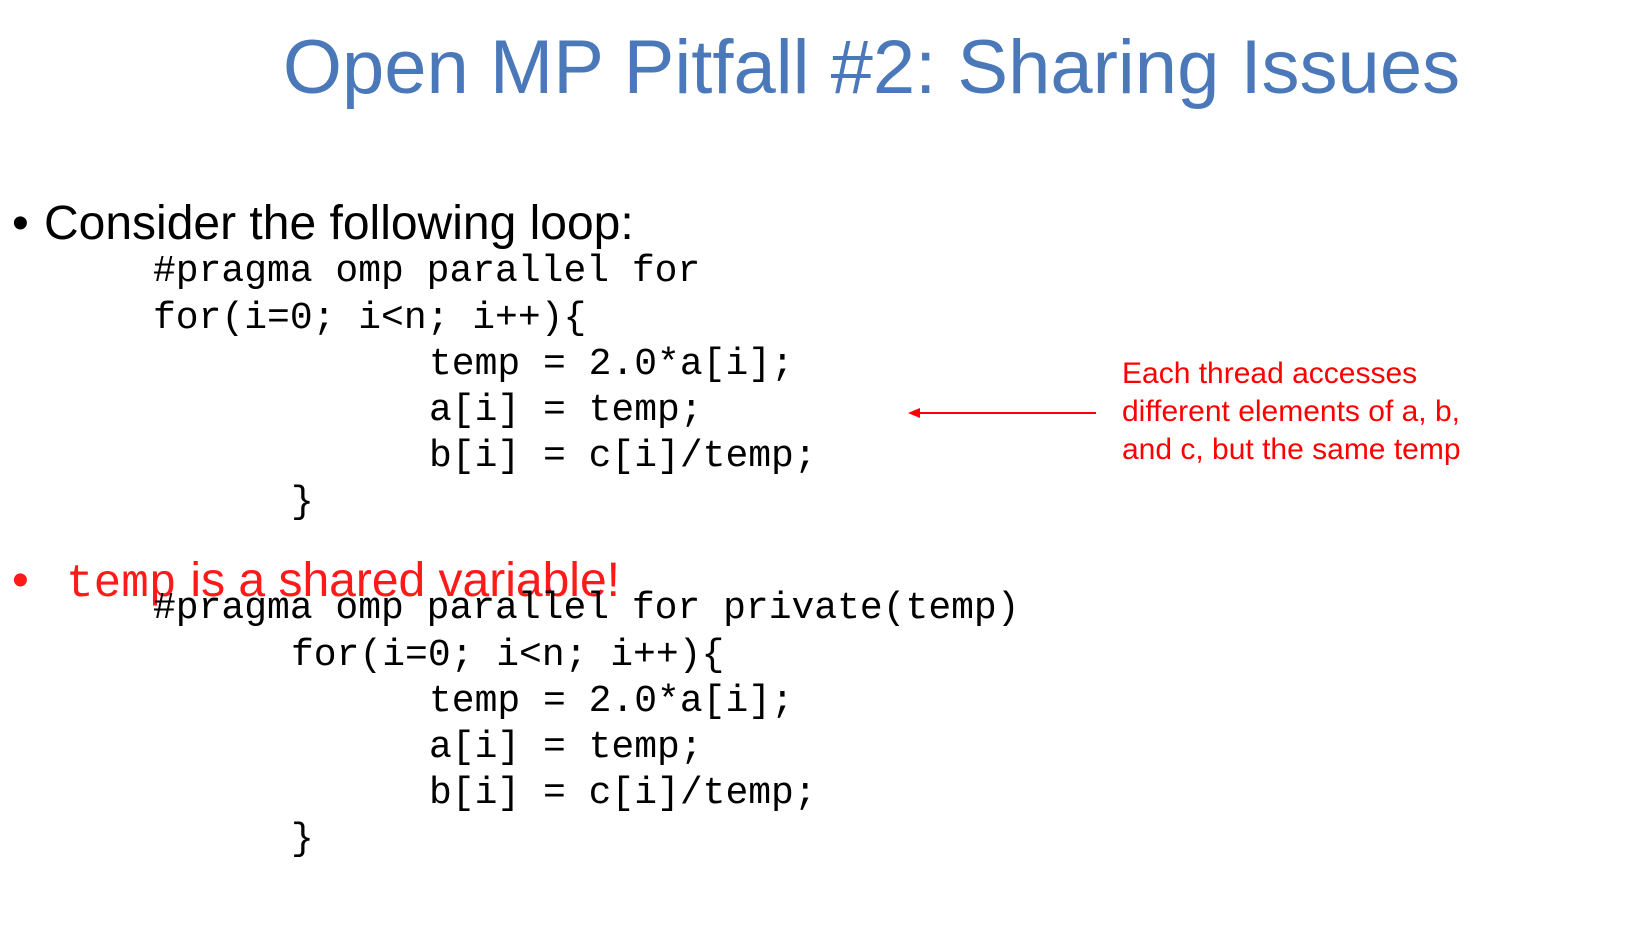  Describe the element at coordinates (1291, 449) in the screenshot. I see `annotation-line-3: and c, but the same temp` at that location.